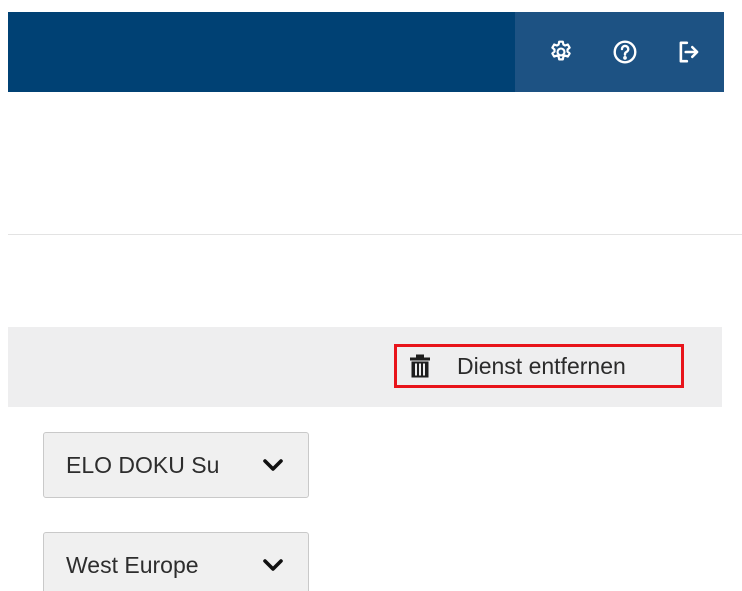 The height and width of the screenshot is (591, 742). I want to click on service-select: ELO DOKU Su, so click(176, 465).